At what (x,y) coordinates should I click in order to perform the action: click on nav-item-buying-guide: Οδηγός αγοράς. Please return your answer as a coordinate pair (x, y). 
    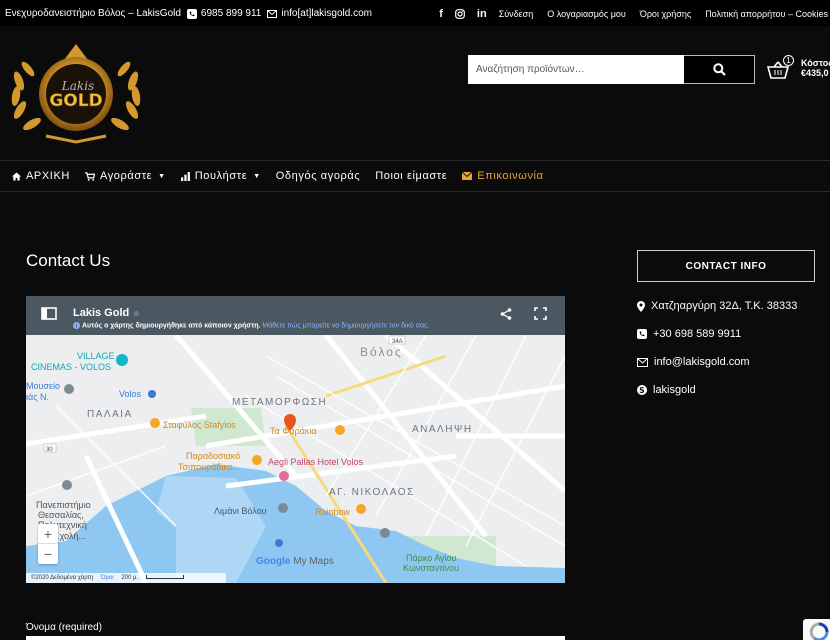
    Looking at the image, I should click on (318, 176).